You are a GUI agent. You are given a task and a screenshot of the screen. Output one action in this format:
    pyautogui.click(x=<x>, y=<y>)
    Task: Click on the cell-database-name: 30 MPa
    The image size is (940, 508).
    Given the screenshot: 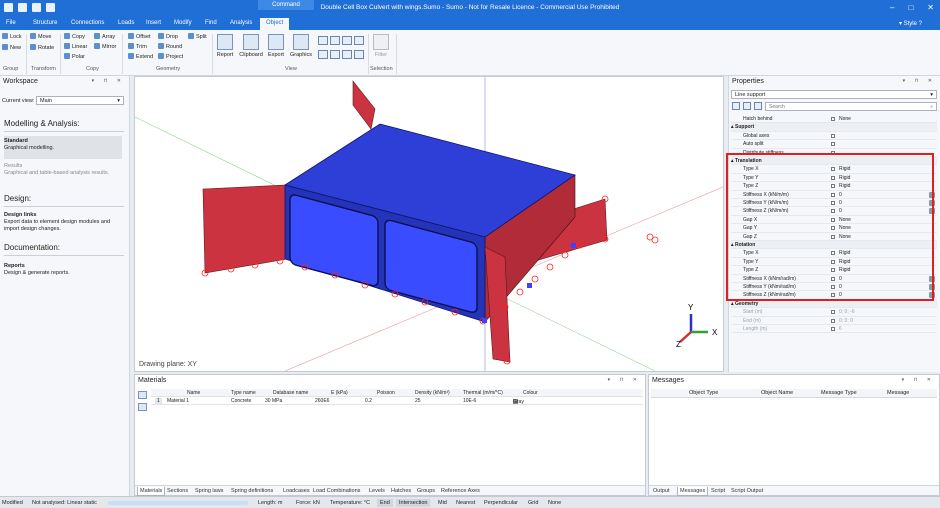 What is the action you would take?
    pyautogui.click(x=273, y=401)
    